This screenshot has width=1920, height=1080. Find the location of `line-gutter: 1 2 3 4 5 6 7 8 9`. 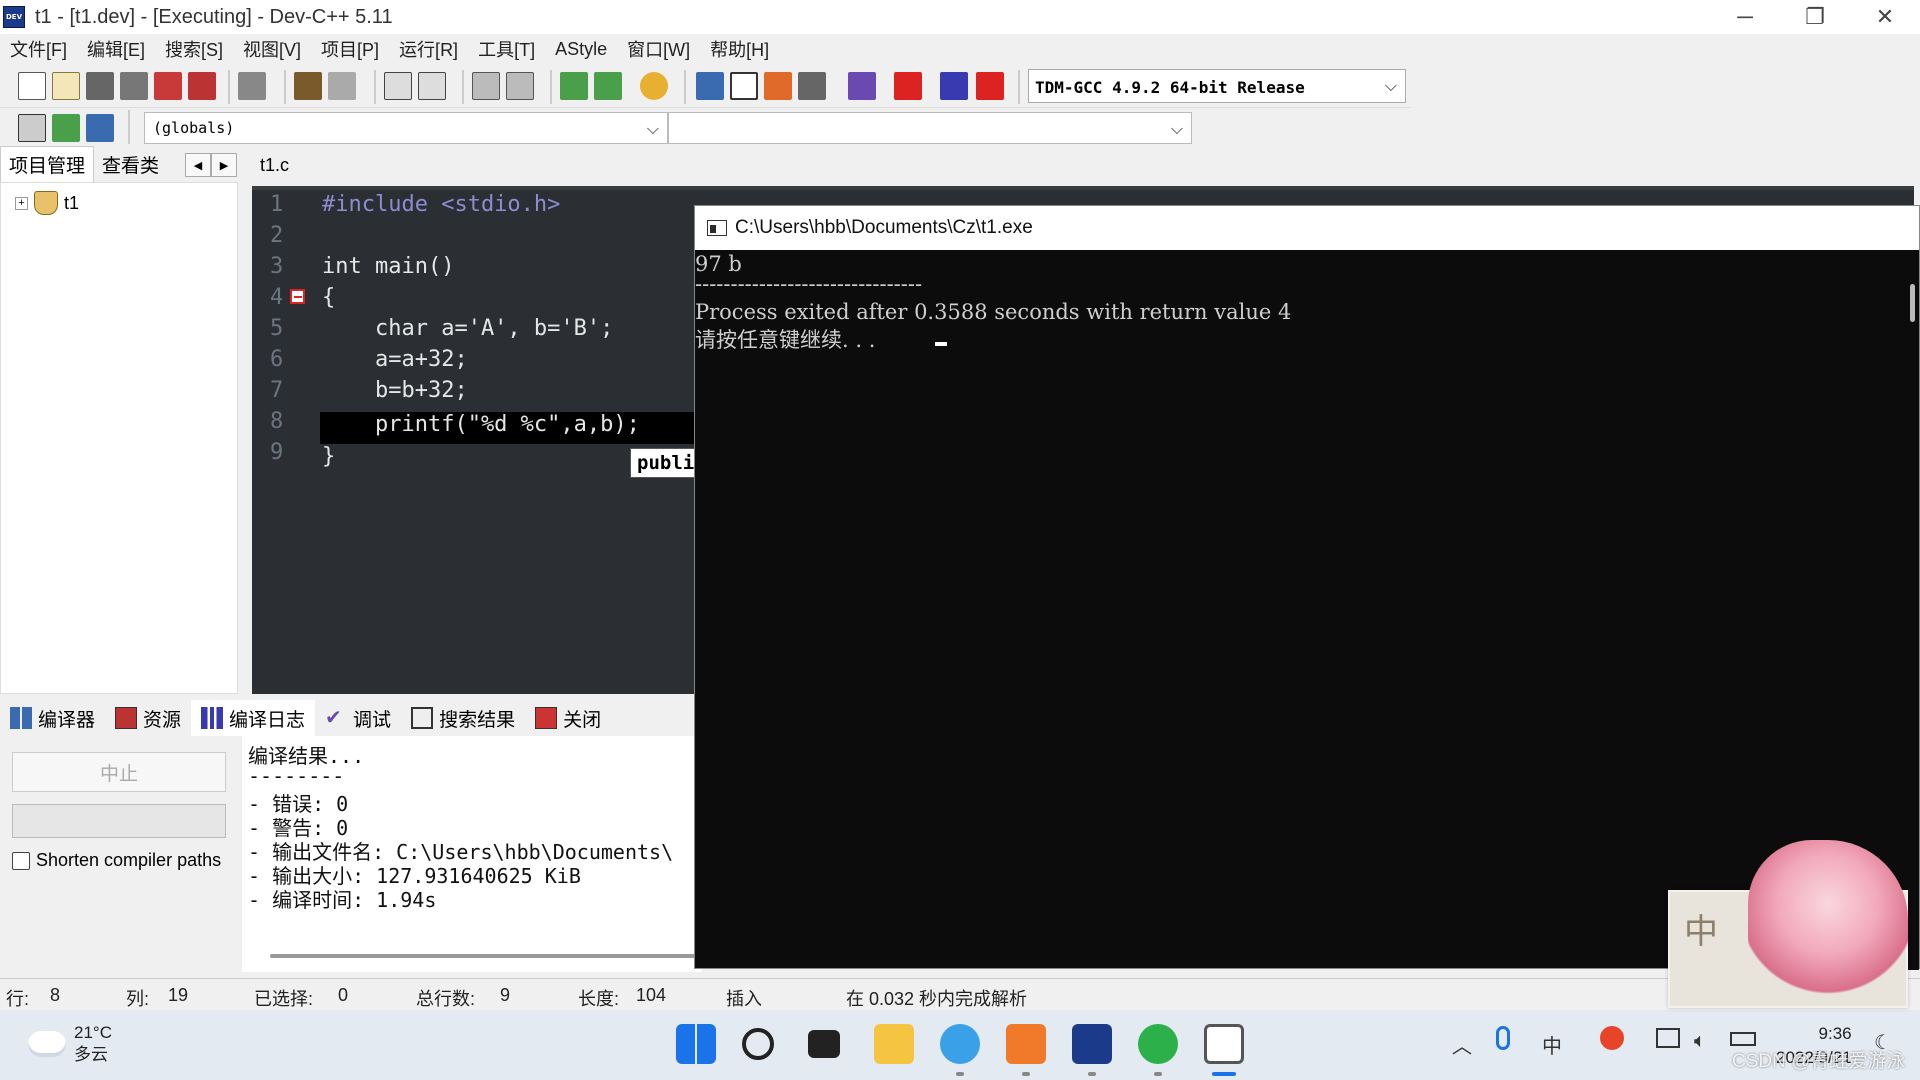

line-gutter: 1 2 3 4 5 6 7 8 9 is located at coordinates (284, 442).